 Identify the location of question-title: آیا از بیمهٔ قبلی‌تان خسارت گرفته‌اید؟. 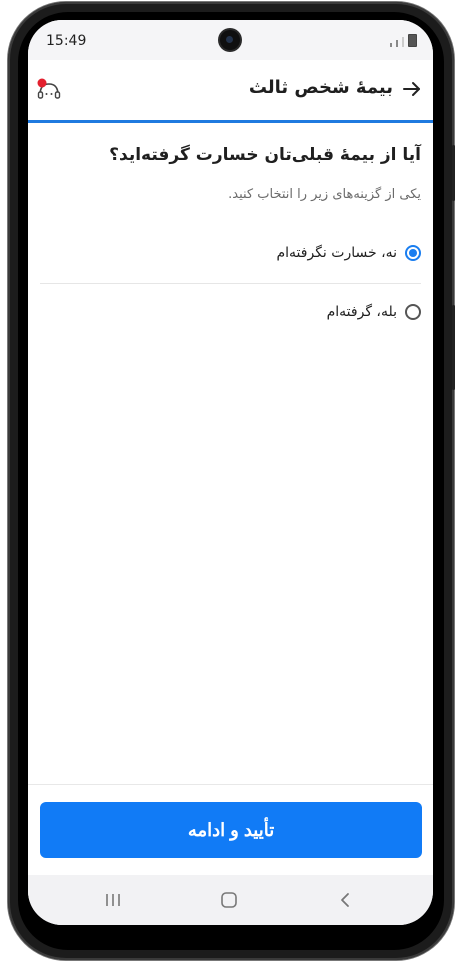
(265, 155).